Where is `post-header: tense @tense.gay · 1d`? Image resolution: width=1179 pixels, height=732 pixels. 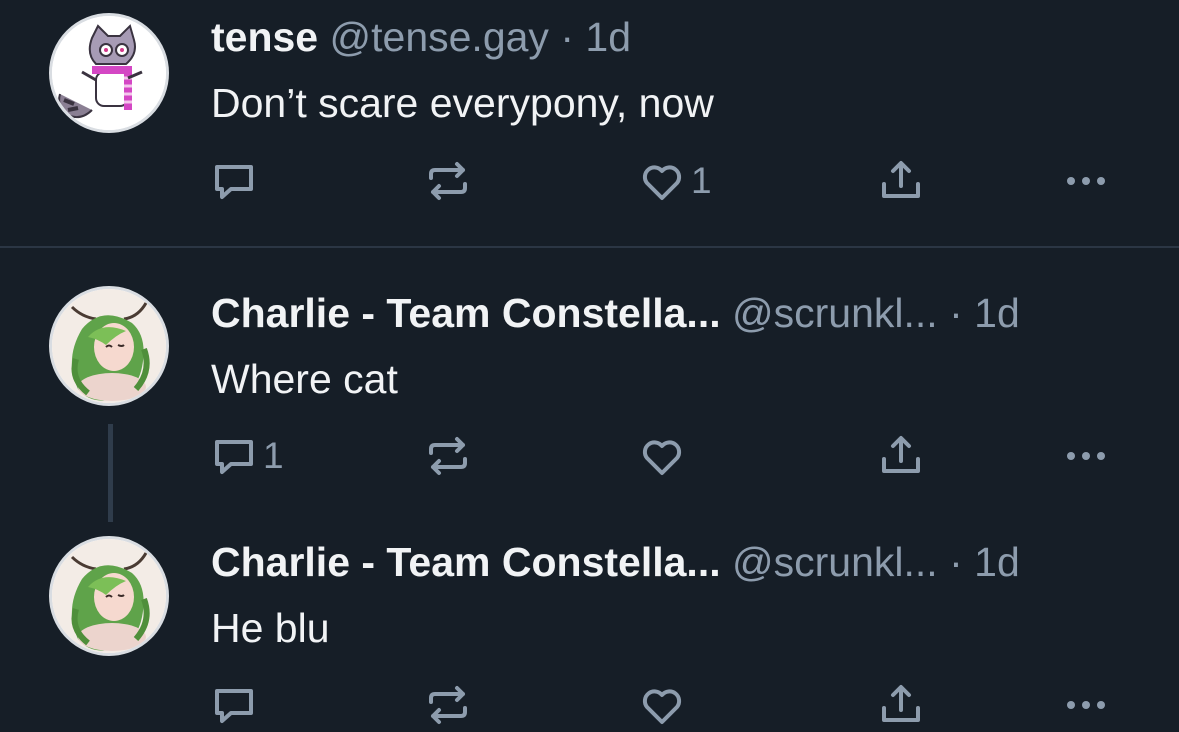 post-header: tense @tense.gay · 1d is located at coordinates (421, 37).